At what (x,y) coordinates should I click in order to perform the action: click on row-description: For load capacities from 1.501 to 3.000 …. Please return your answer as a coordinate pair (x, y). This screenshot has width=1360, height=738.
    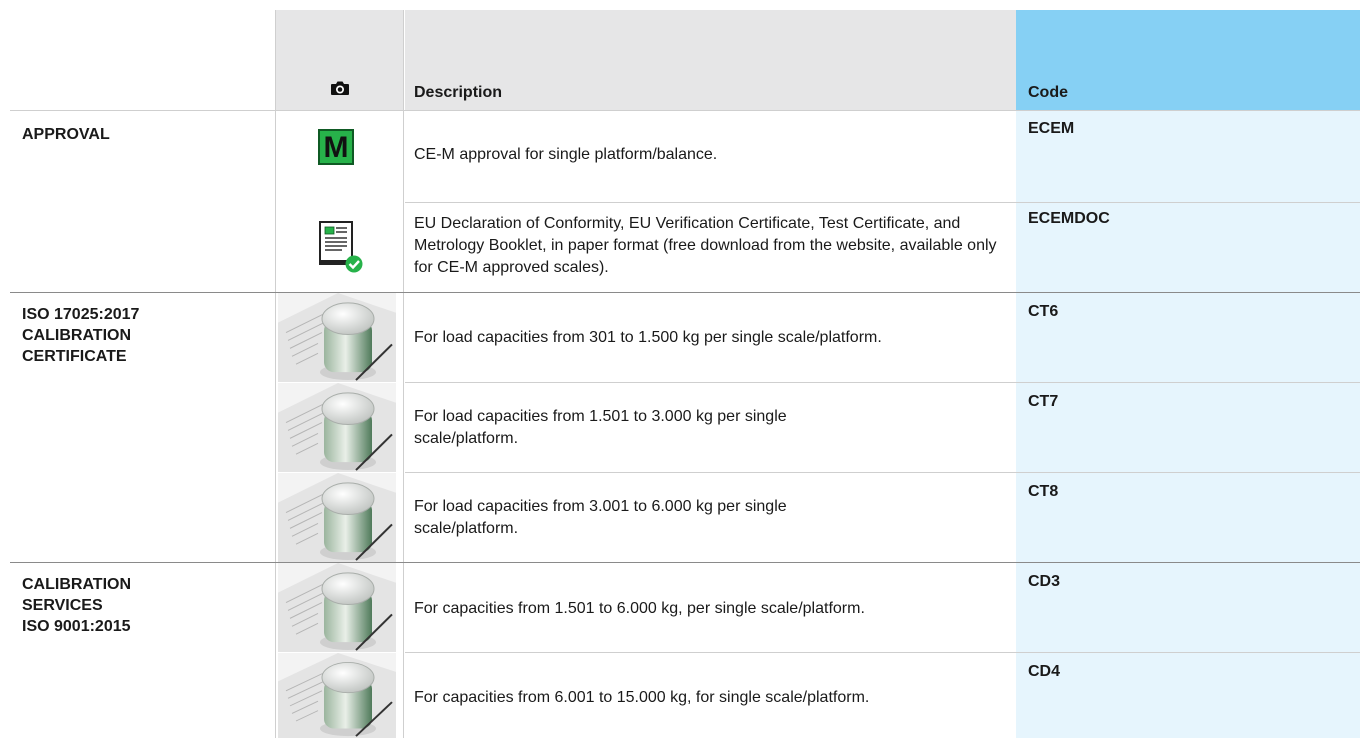
    Looking at the image, I should click on (600, 427).